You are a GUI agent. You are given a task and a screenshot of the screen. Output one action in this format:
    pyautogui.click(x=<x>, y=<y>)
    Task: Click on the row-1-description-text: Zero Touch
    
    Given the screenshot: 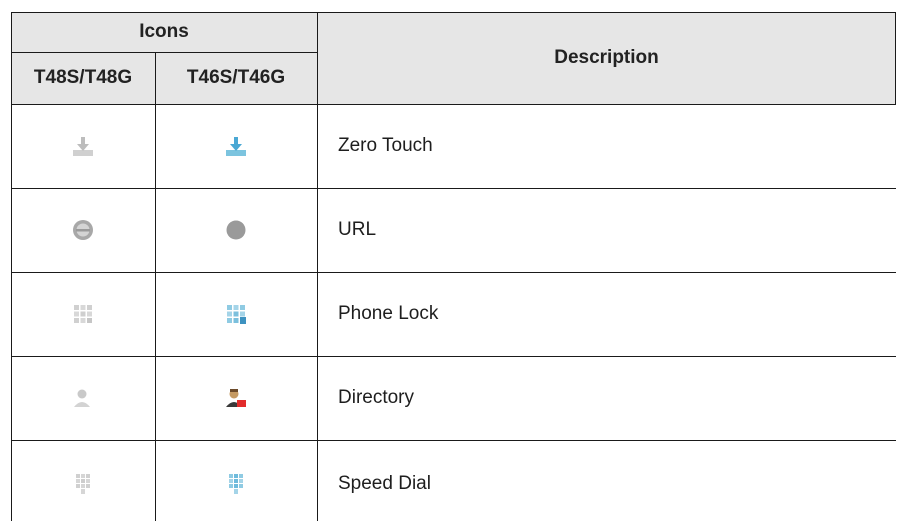 What is the action you would take?
    pyautogui.click(x=385, y=145)
    